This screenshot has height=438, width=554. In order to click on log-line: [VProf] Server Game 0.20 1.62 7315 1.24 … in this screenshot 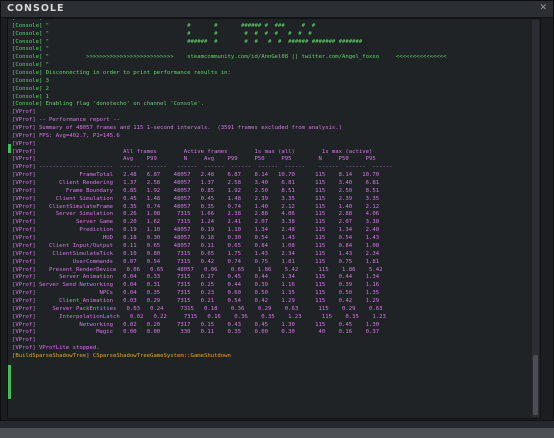, I will do `click(196, 222)`.